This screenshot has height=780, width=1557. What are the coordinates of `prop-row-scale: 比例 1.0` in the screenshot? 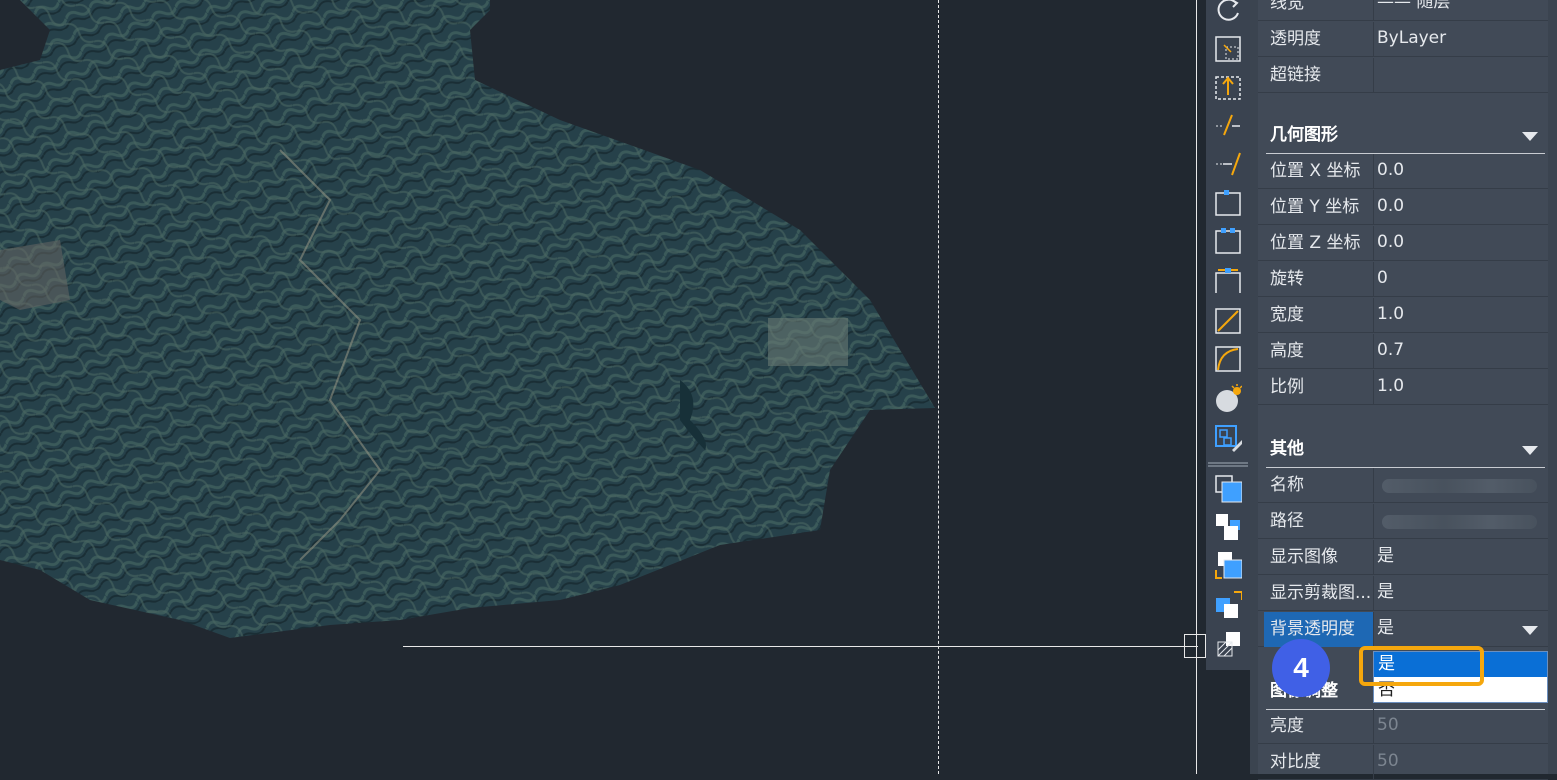 It's located at (1403, 387).